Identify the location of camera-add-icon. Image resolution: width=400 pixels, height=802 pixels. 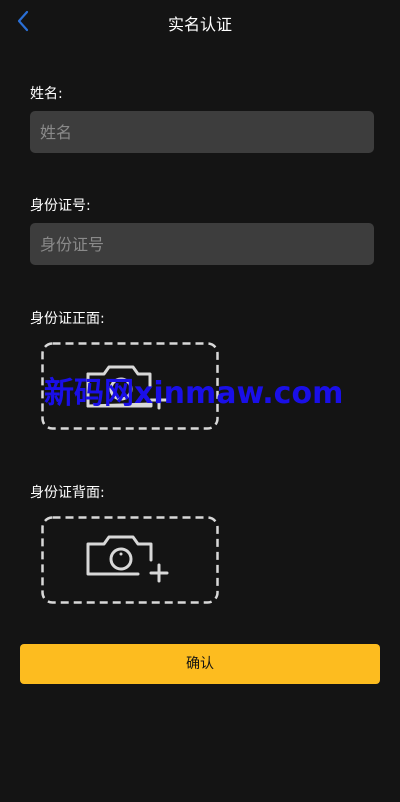
(127, 559).